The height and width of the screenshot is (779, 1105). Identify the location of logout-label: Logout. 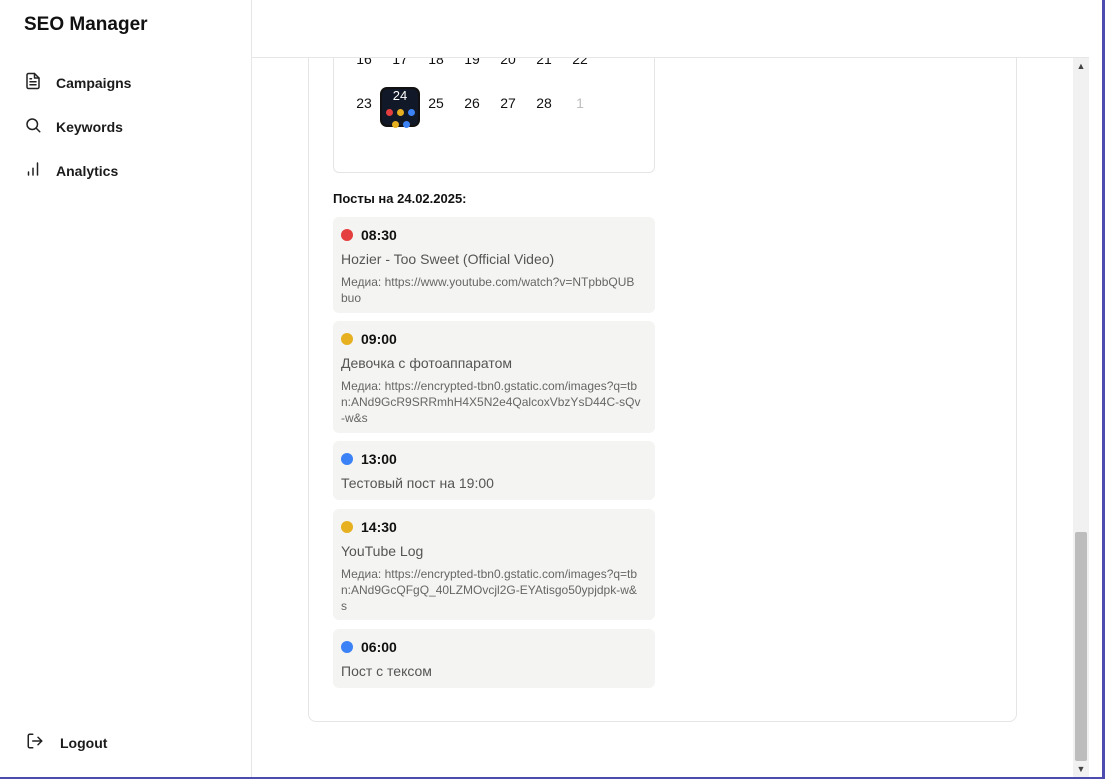
(84, 742).